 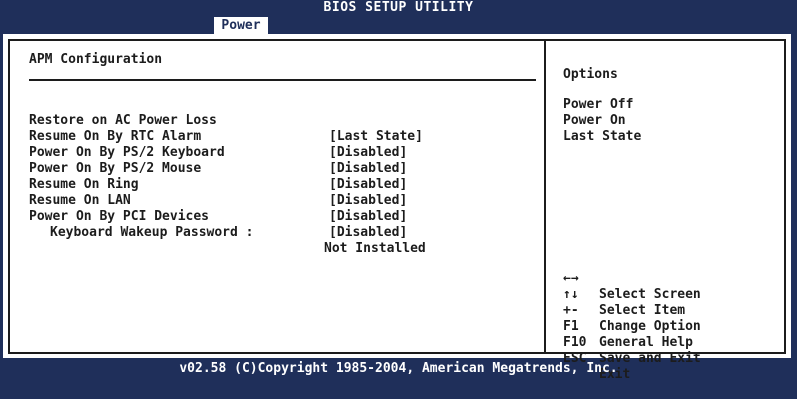 I want to click on setting-keyboard-wakeup-password: Keyboard Wakeup Password : Not Installed, so click(x=227, y=232).